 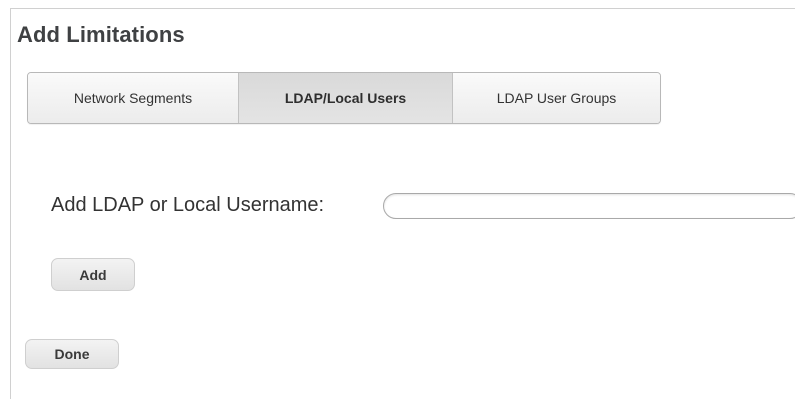 I want to click on add-button: Add, so click(x=93, y=274).